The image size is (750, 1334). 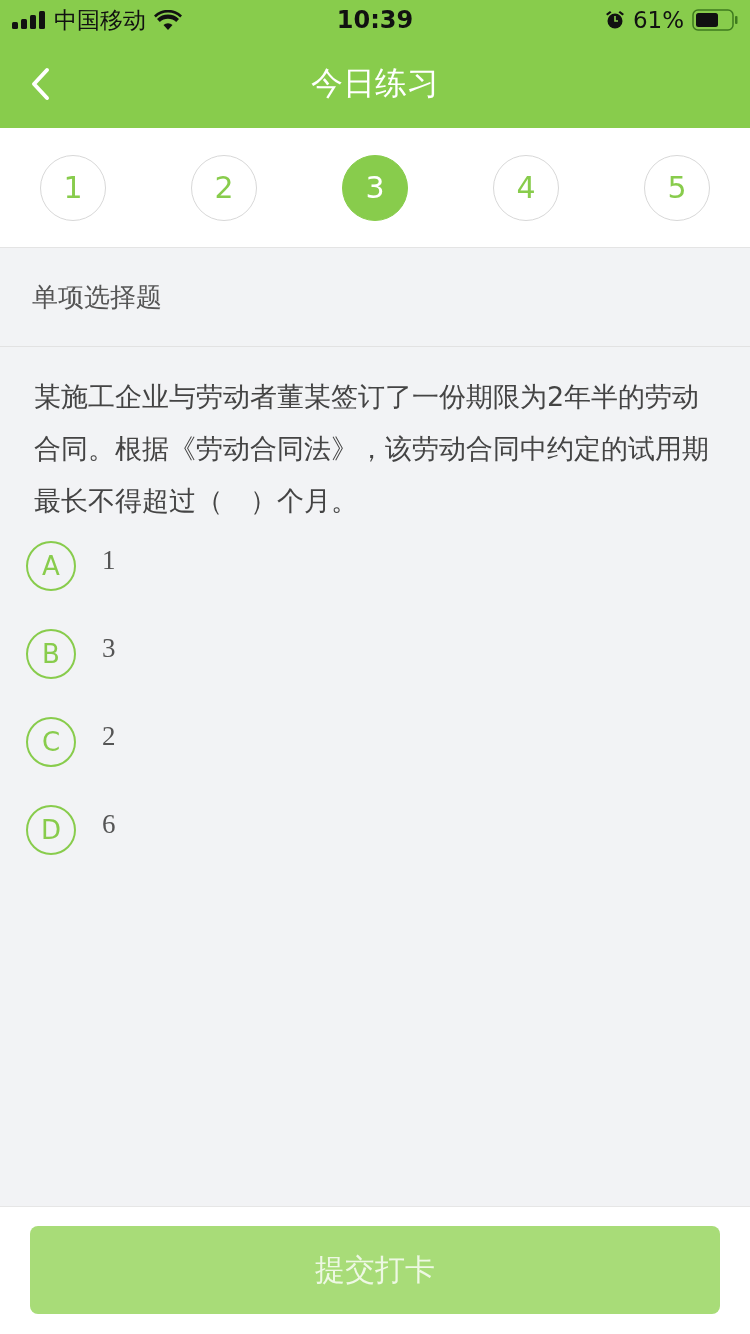 I want to click on question-number-tab: 5, so click(x=677, y=187).